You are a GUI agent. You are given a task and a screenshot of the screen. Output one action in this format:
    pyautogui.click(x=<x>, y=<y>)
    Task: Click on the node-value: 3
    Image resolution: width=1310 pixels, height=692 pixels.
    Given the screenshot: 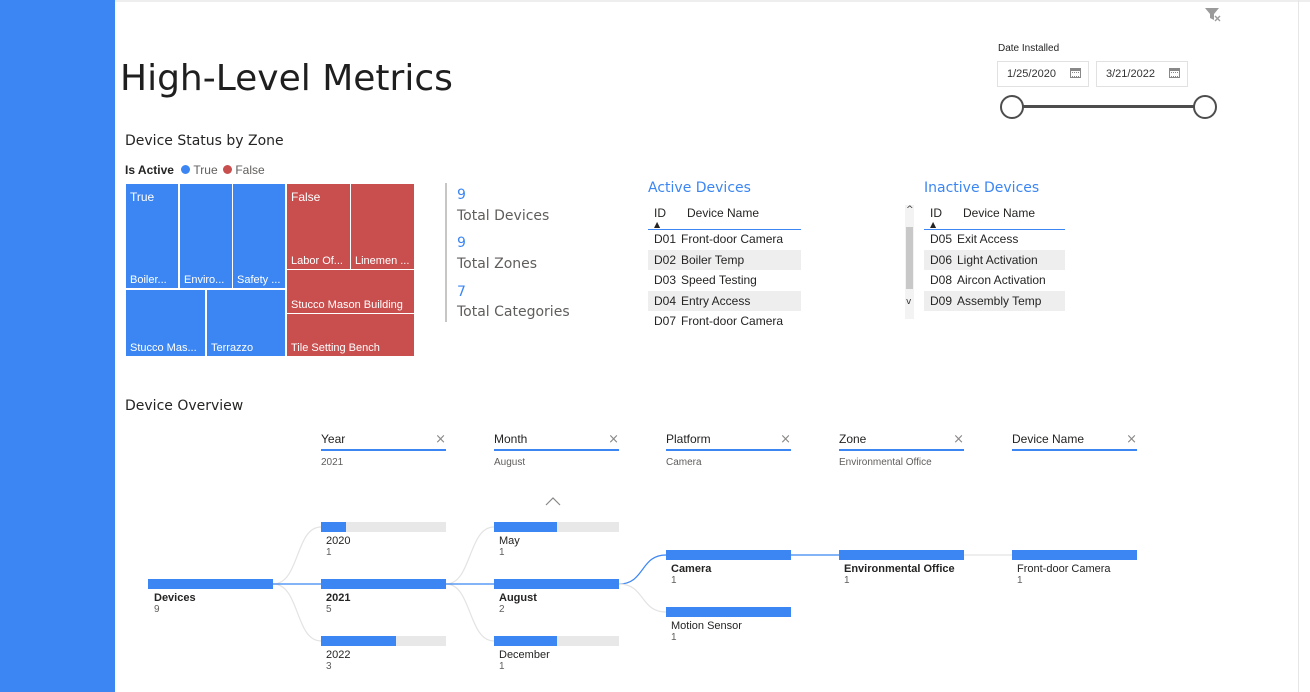 What is the action you would take?
    pyautogui.click(x=329, y=666)
    